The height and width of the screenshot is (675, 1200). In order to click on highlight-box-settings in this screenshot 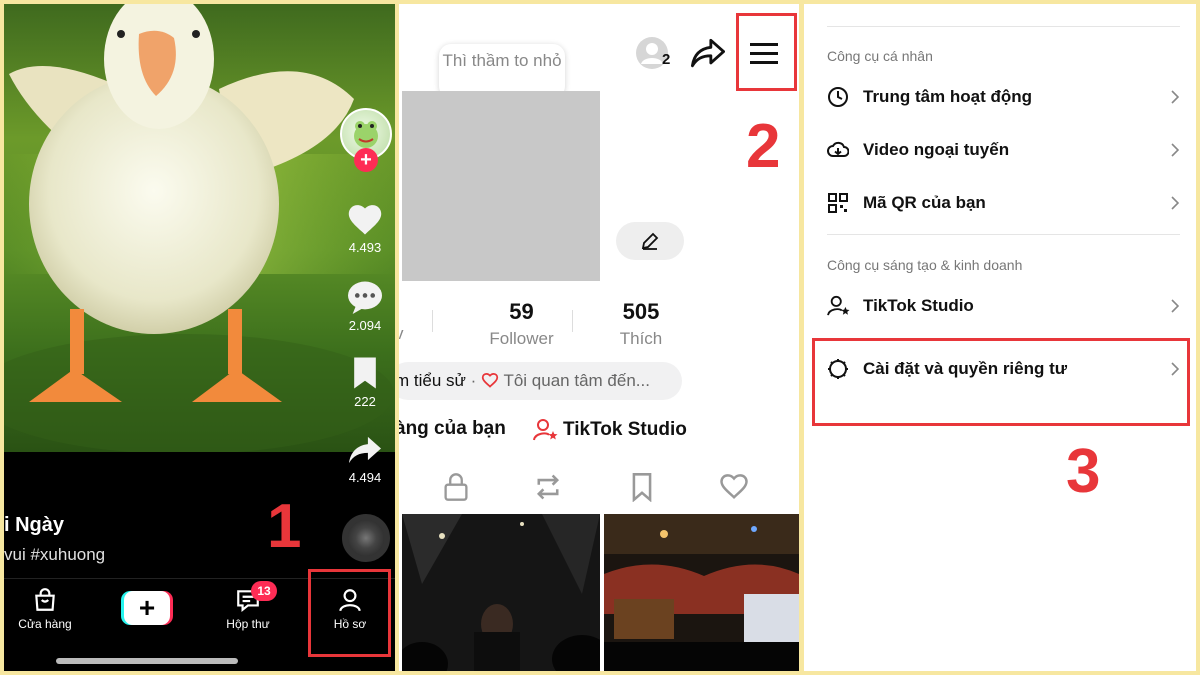, I will do `click(1001, 382)`.